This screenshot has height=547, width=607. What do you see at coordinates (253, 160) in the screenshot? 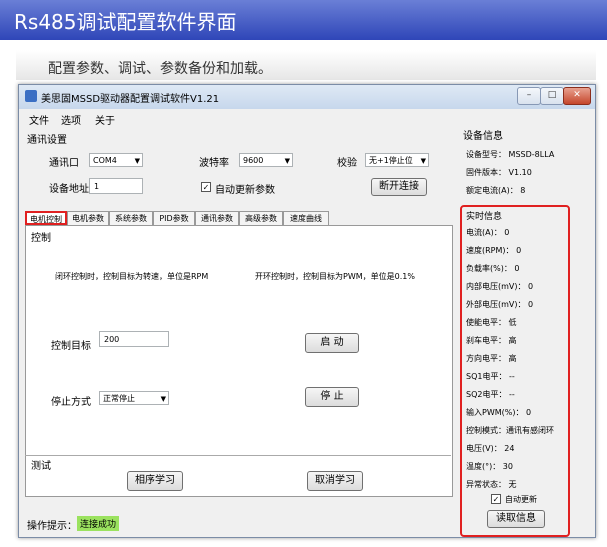
I see `baud-value: 9600` at bounding box center [253, 160].